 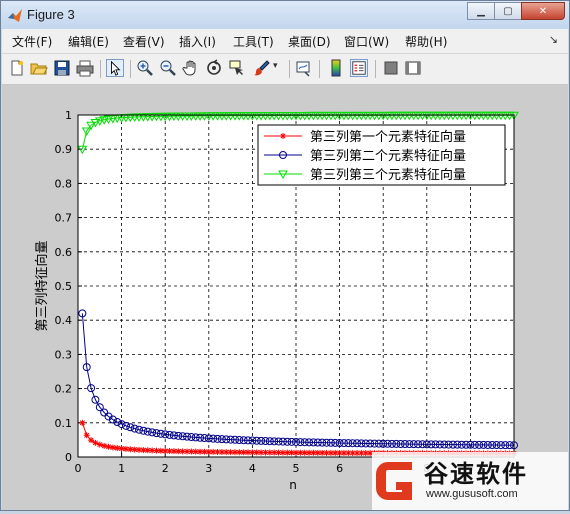 I want to click on colorbar-icon, so click(x=336, y=68).